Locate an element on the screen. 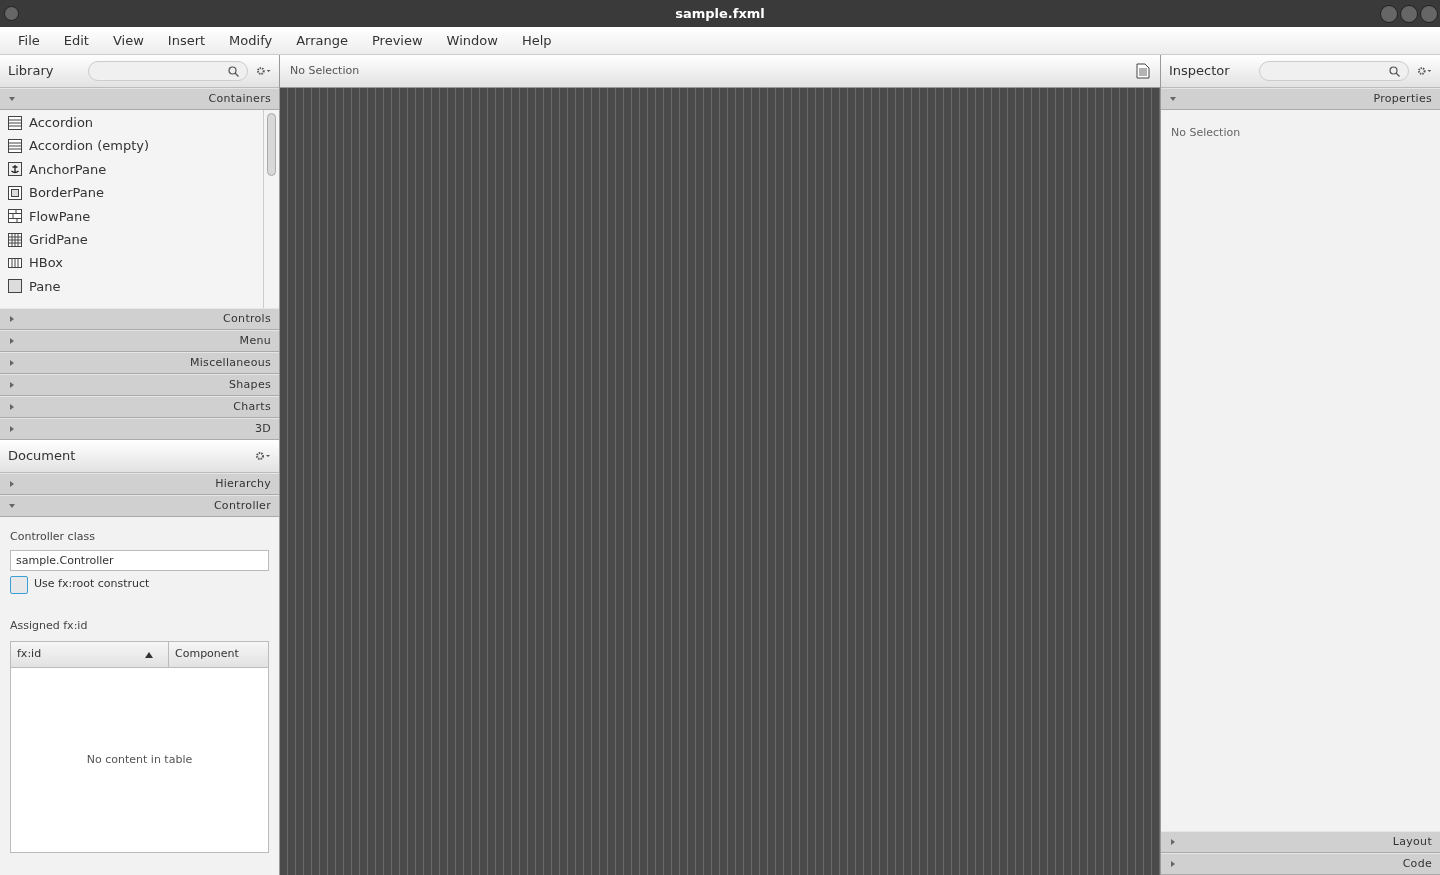  scrollbar is located at coordinates (271, 209).